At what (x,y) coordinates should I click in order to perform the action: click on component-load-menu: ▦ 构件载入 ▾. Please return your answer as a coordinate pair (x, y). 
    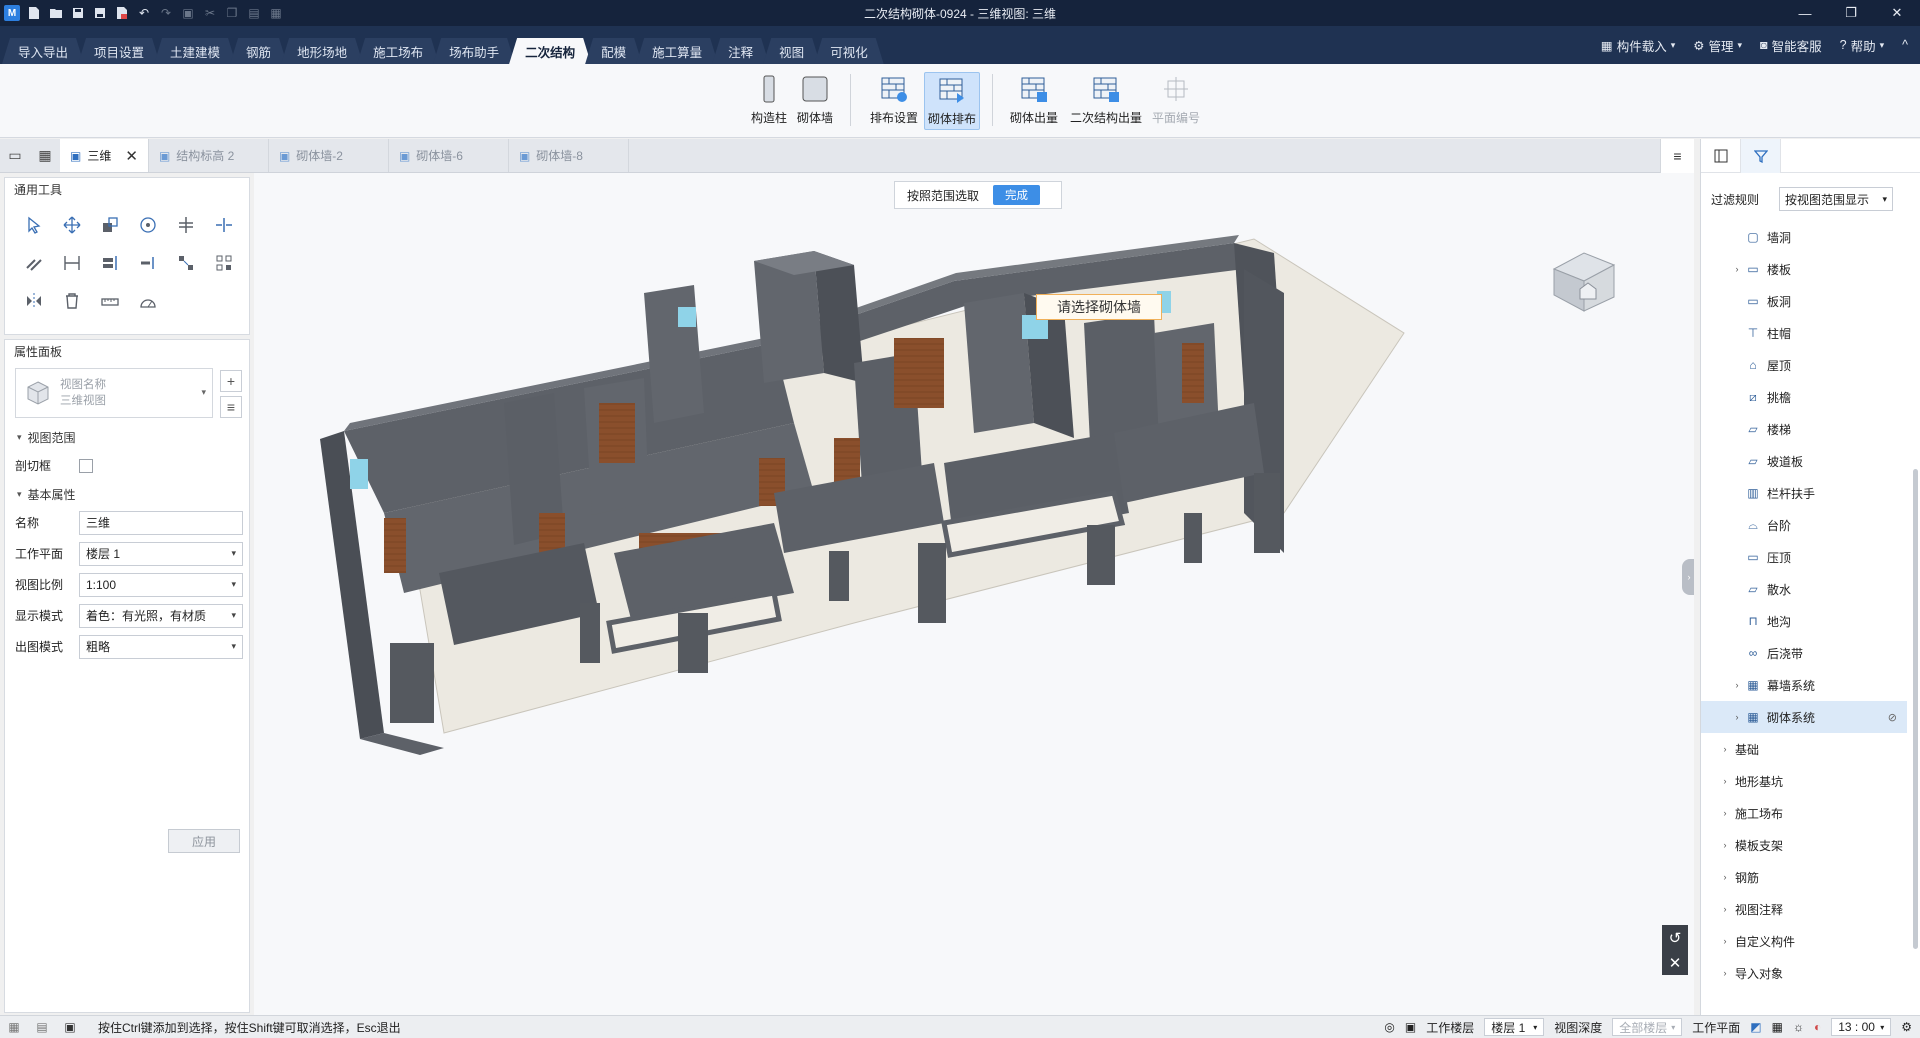
    Looking at the image, I should click on (1638, 45).